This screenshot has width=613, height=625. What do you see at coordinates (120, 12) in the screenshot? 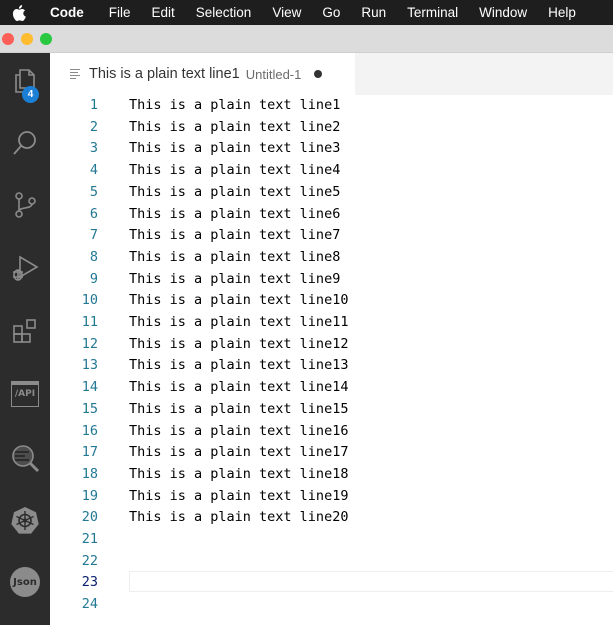
I see `menu-file: File` at bounding box center [120, 12].